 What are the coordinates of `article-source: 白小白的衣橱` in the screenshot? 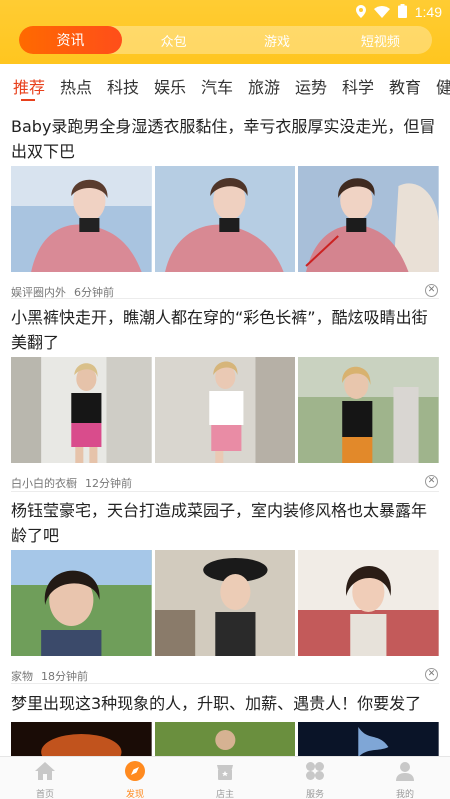 It's located at (44, 483).